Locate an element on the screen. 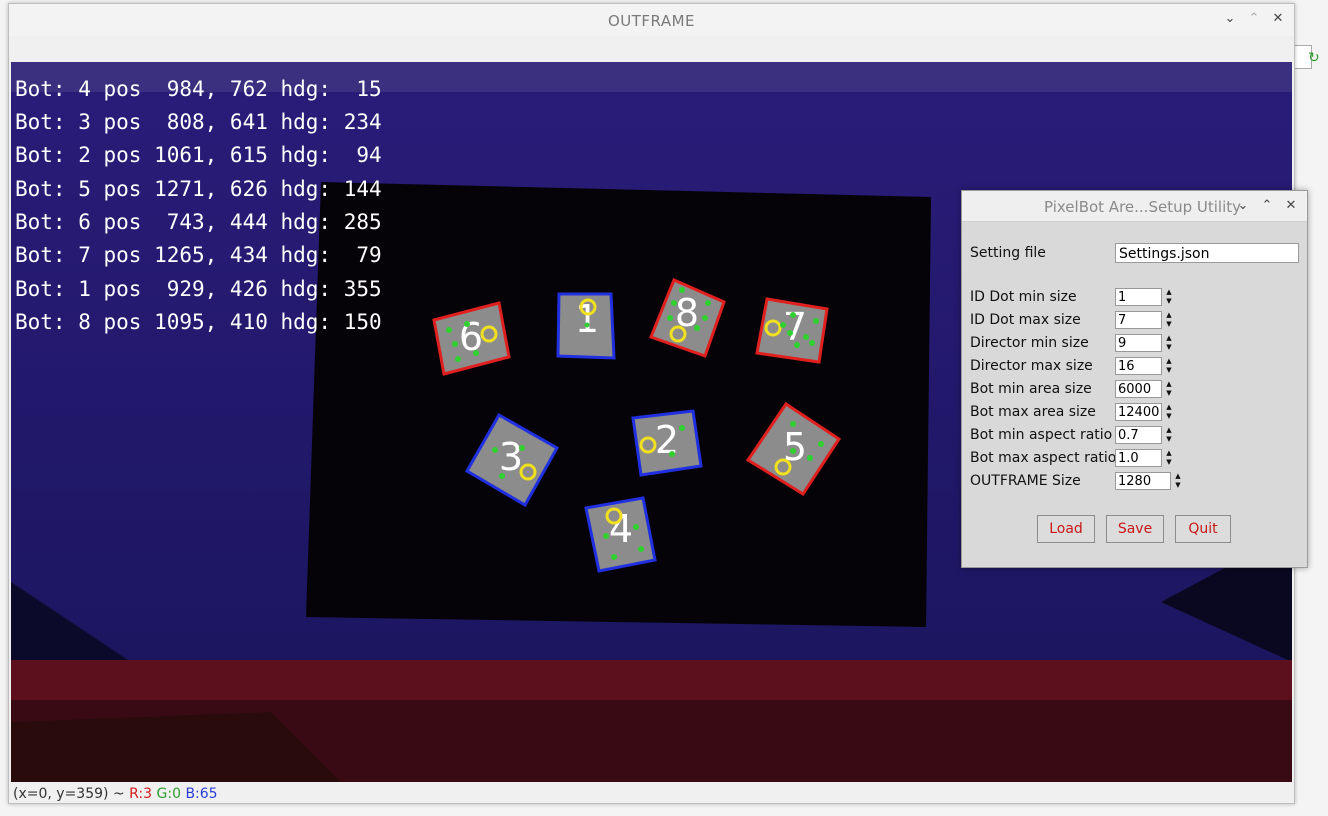  bot-marker-4: 4 is located at coordinates (620, 534).